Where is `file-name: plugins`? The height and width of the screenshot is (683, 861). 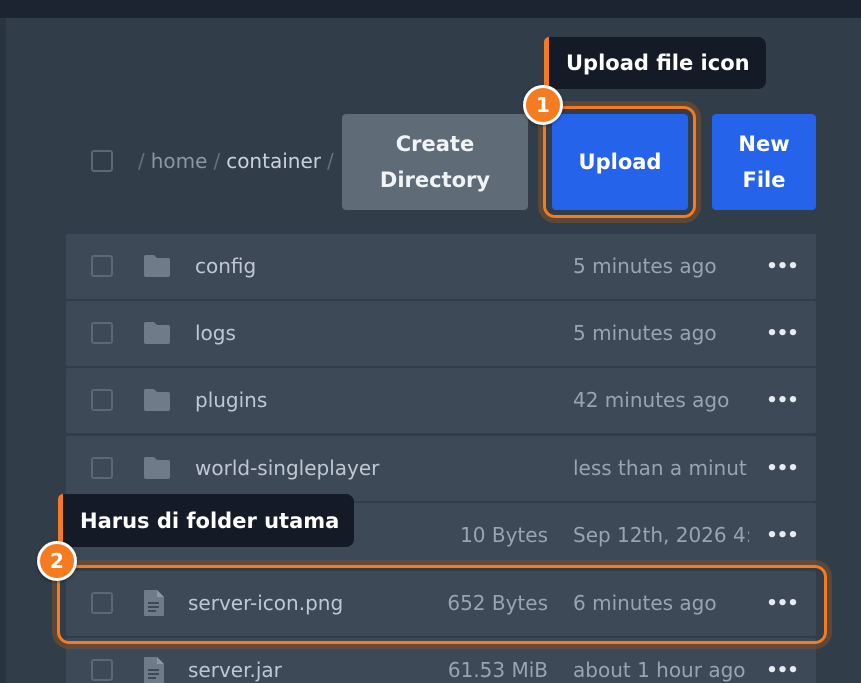 file-name: plugins is located at coordinates (231, 400).